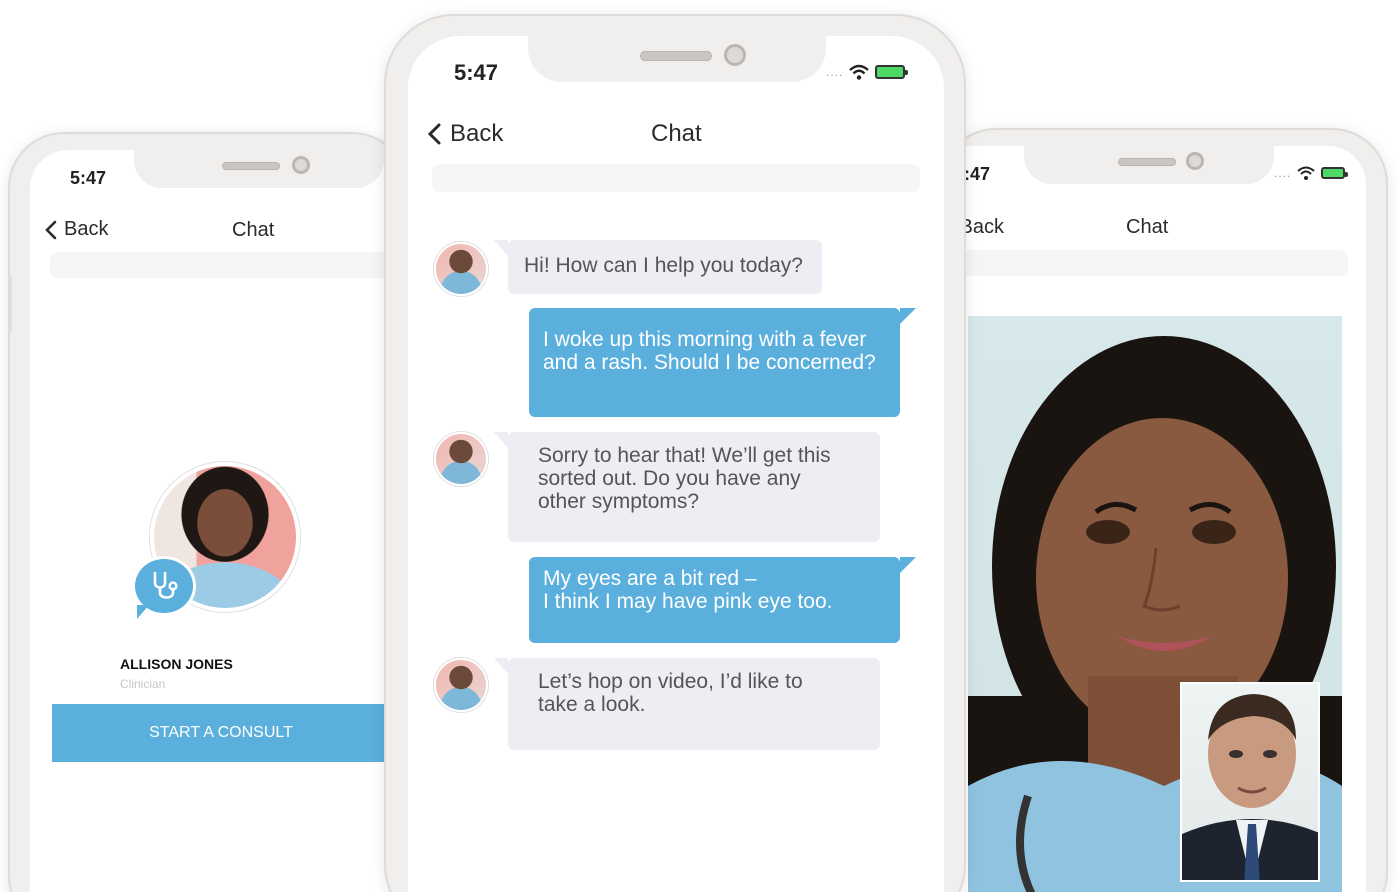 The height and width of the screenshot is (892, 1397). What do you see at coordinates (669, 478) in the screenshot?
I see `message-text: sorted out. Do you have any` at bounding box center [669, 478].